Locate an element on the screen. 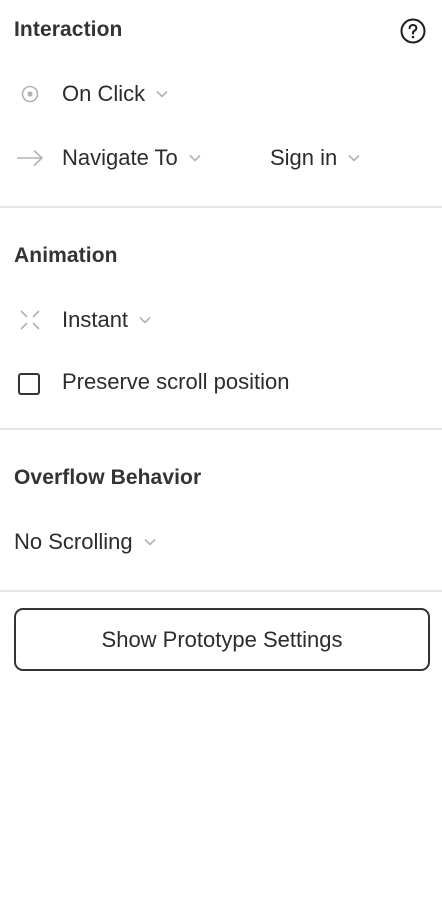 This screenshot has height=912, width=442. overflow-section-title: Overflow Behavior is located at coordinates (108, 477).